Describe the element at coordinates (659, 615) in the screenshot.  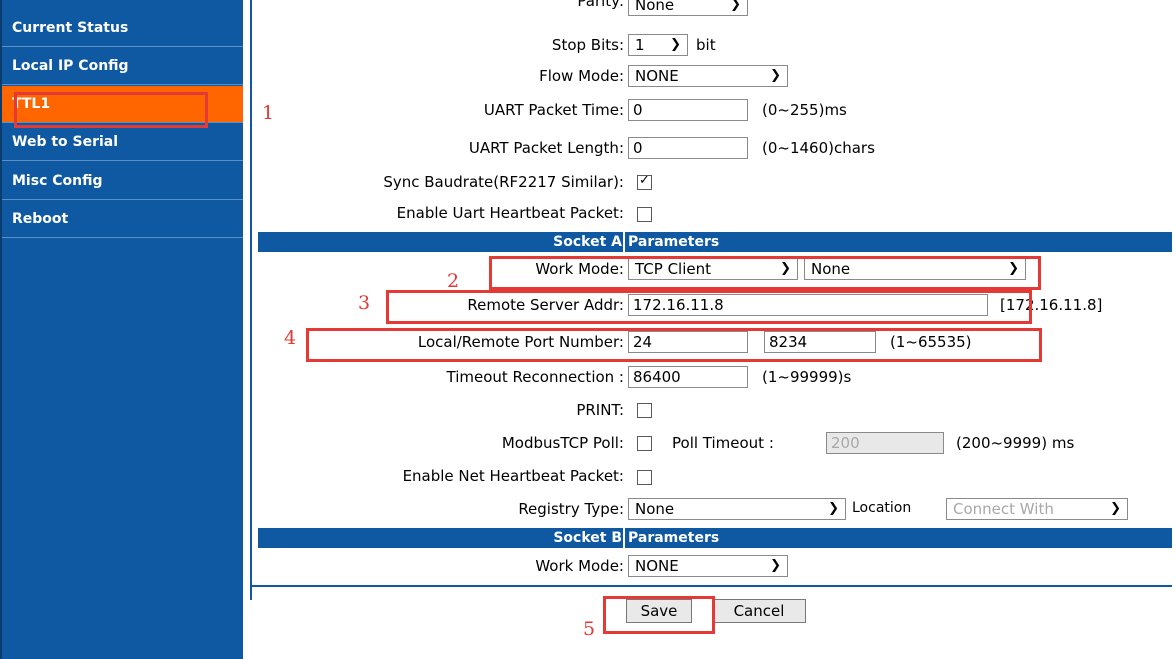
I see `annotation-box-save` at that location.